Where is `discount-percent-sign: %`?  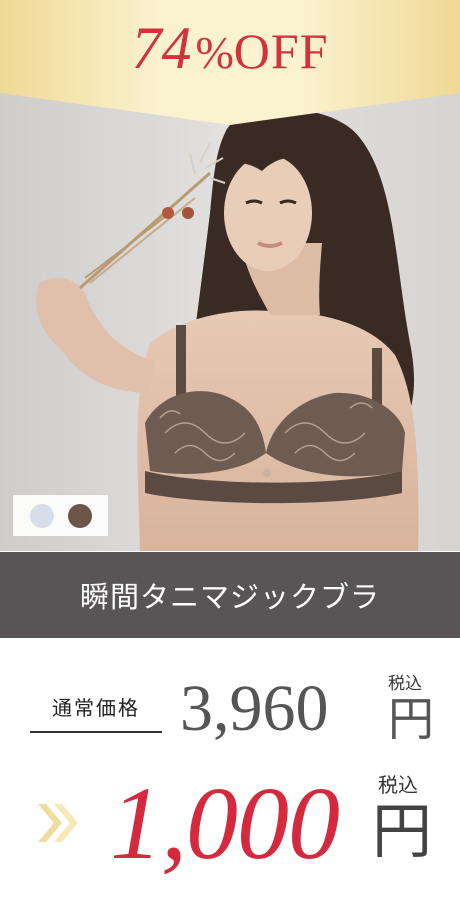
discount-percent-sign: % is located at coordinates (214, 52).